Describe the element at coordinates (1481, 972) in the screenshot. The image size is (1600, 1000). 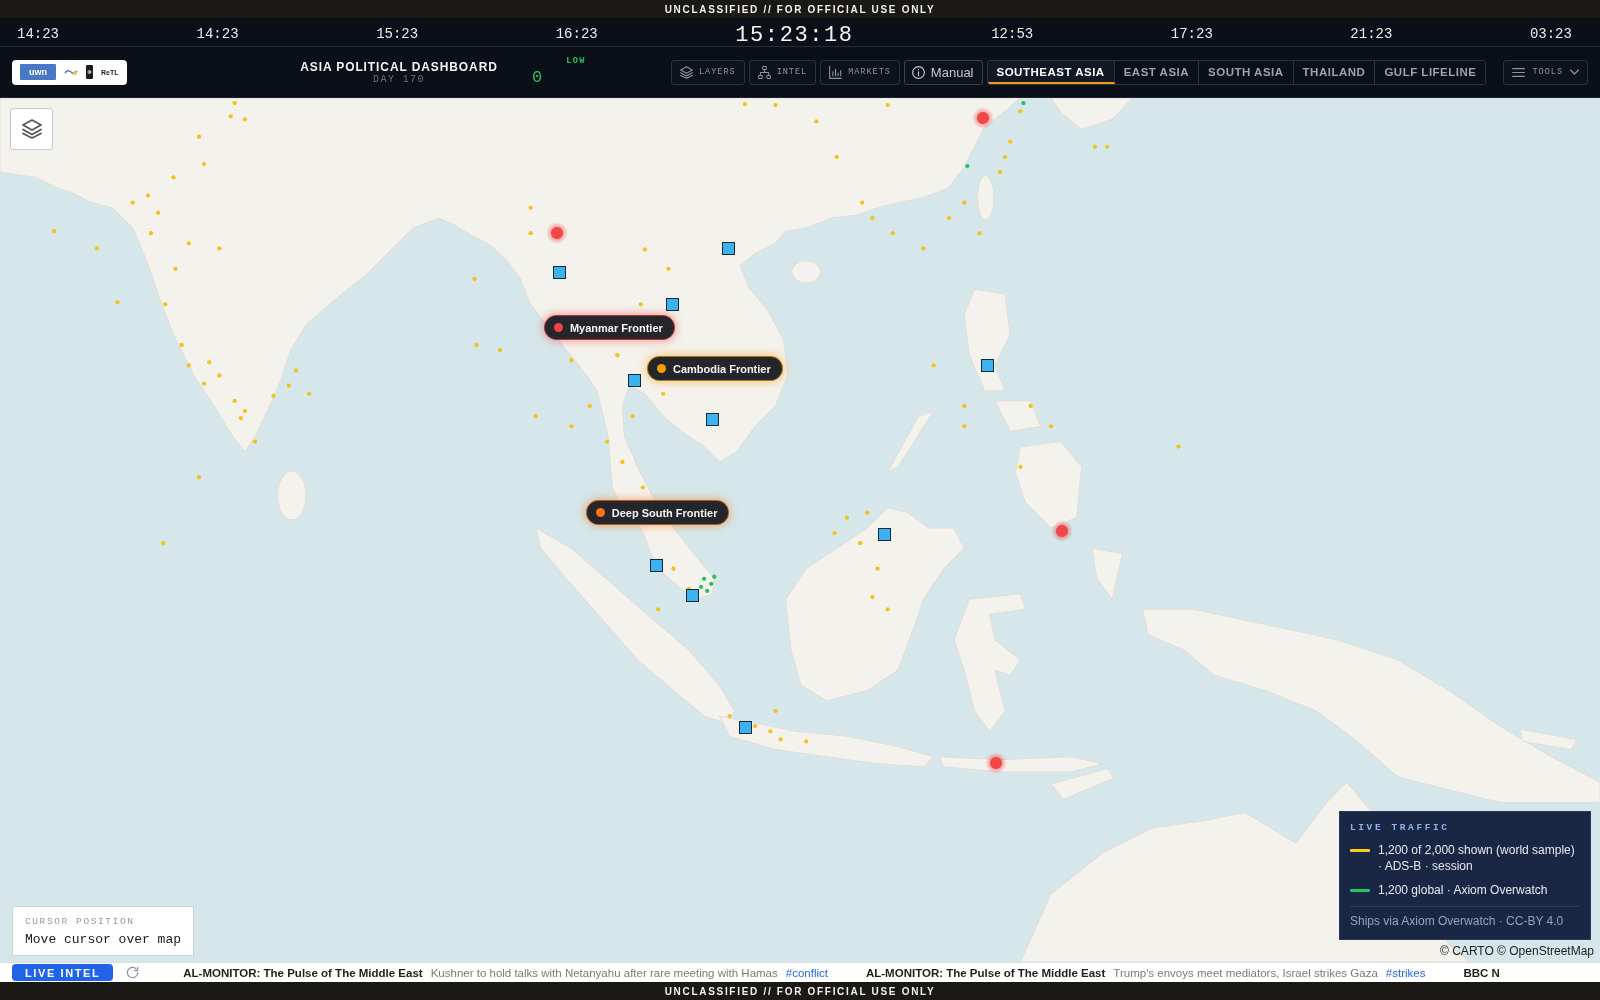
I see `news-source: BBC N` at that location.